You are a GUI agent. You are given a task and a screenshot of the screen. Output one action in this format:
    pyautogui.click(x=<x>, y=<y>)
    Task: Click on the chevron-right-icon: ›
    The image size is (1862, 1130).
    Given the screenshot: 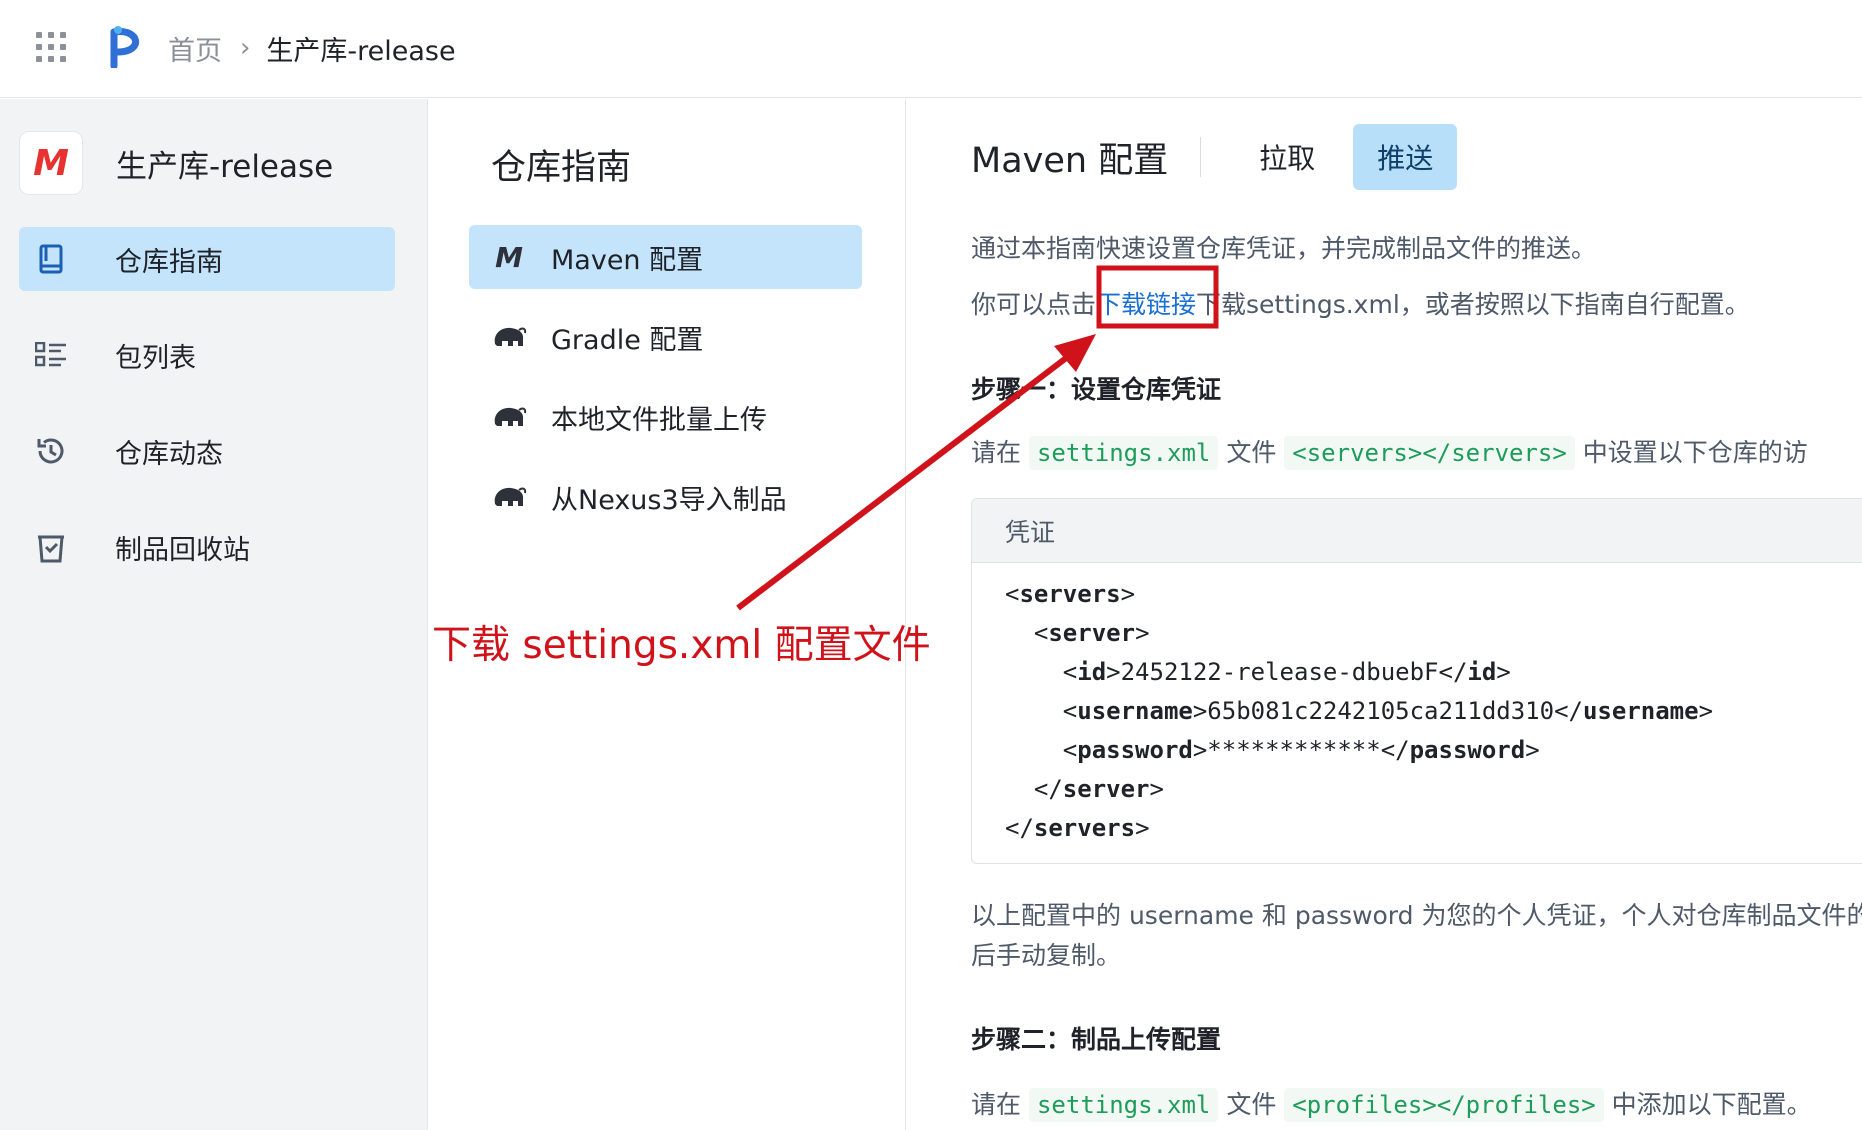 What is the action you would take?
    pyautogui.click(x=245, y=48)
    